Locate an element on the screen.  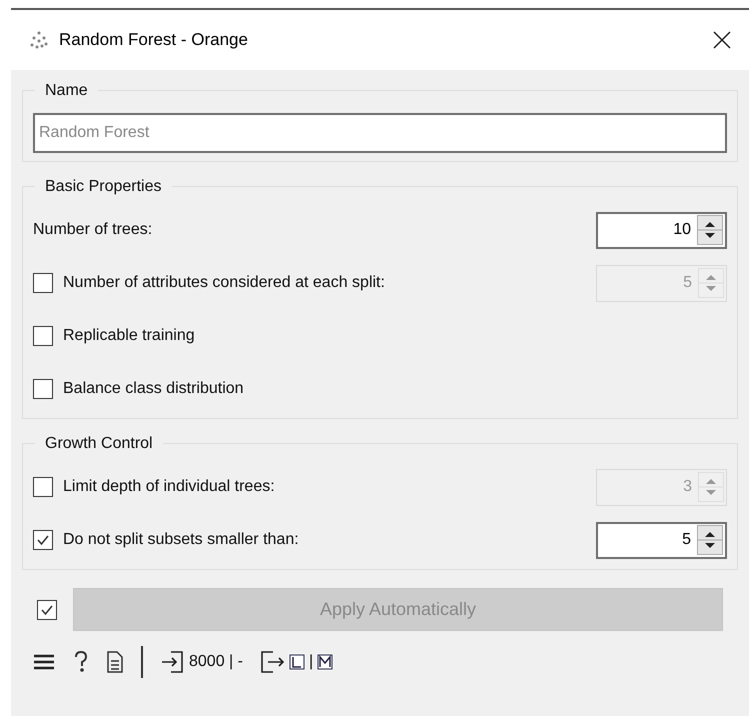
input-icon is located at coordinates (172, 662).